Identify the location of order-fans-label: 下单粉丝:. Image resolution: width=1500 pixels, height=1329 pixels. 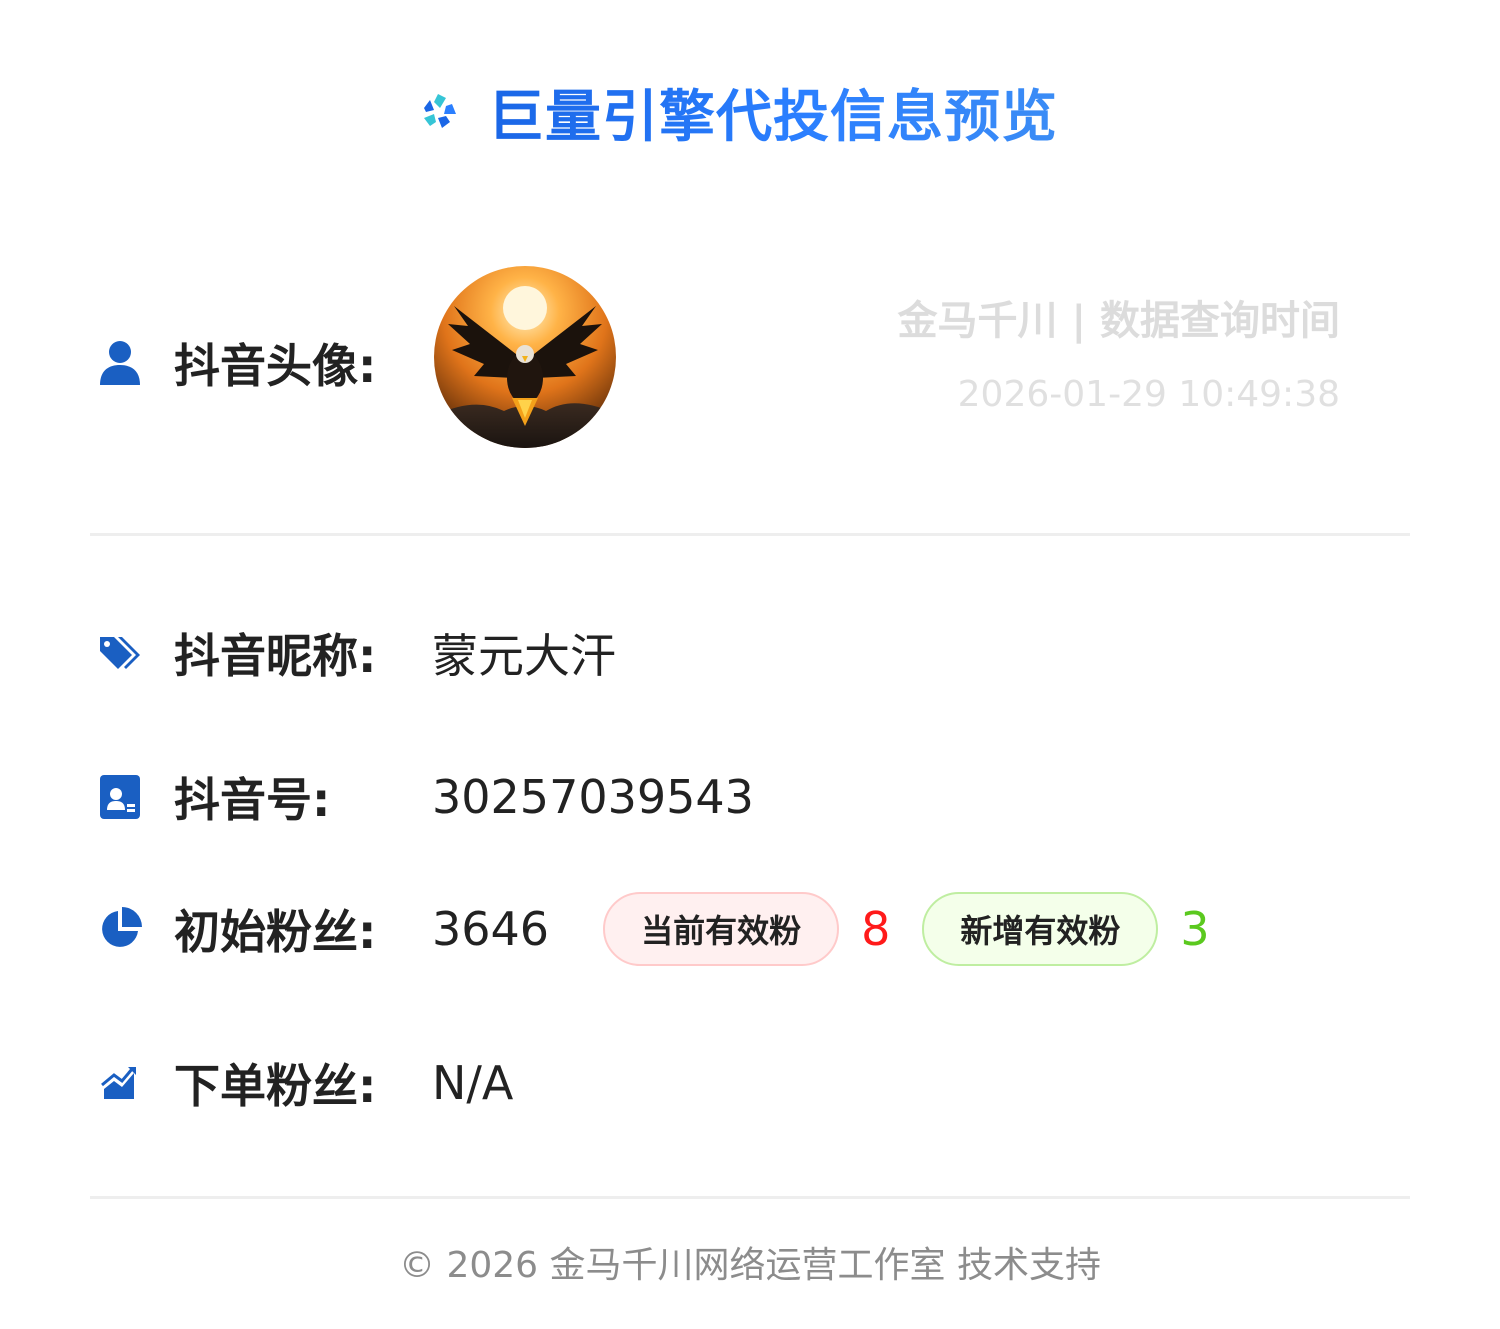
(275, 1086).